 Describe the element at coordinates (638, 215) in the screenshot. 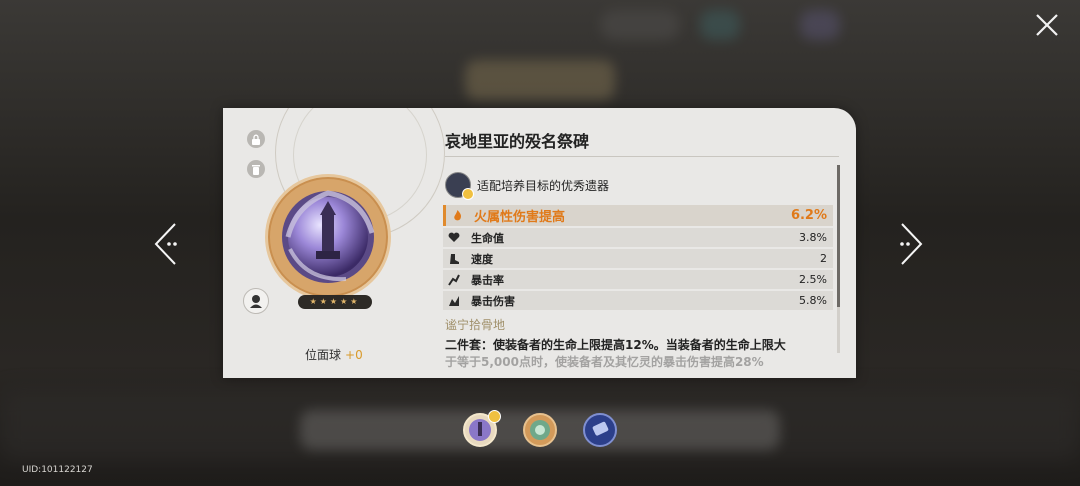

I see `main-stat-row: 火属性伤害提高 6.2%` at that location.